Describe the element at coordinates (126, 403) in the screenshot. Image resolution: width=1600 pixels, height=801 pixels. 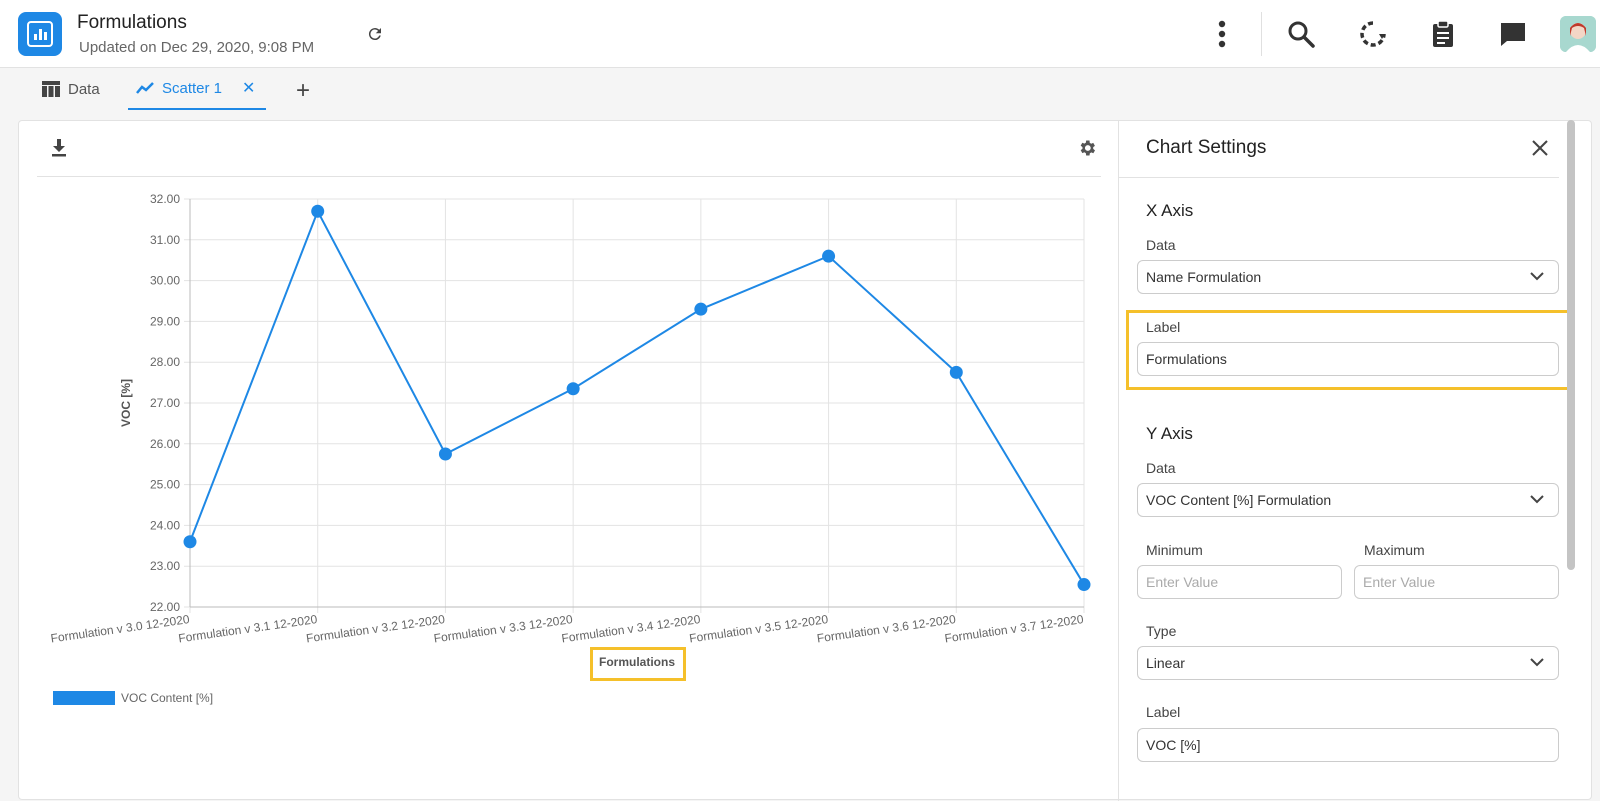
I see `y-axis-label: VOC [%]` at that location.